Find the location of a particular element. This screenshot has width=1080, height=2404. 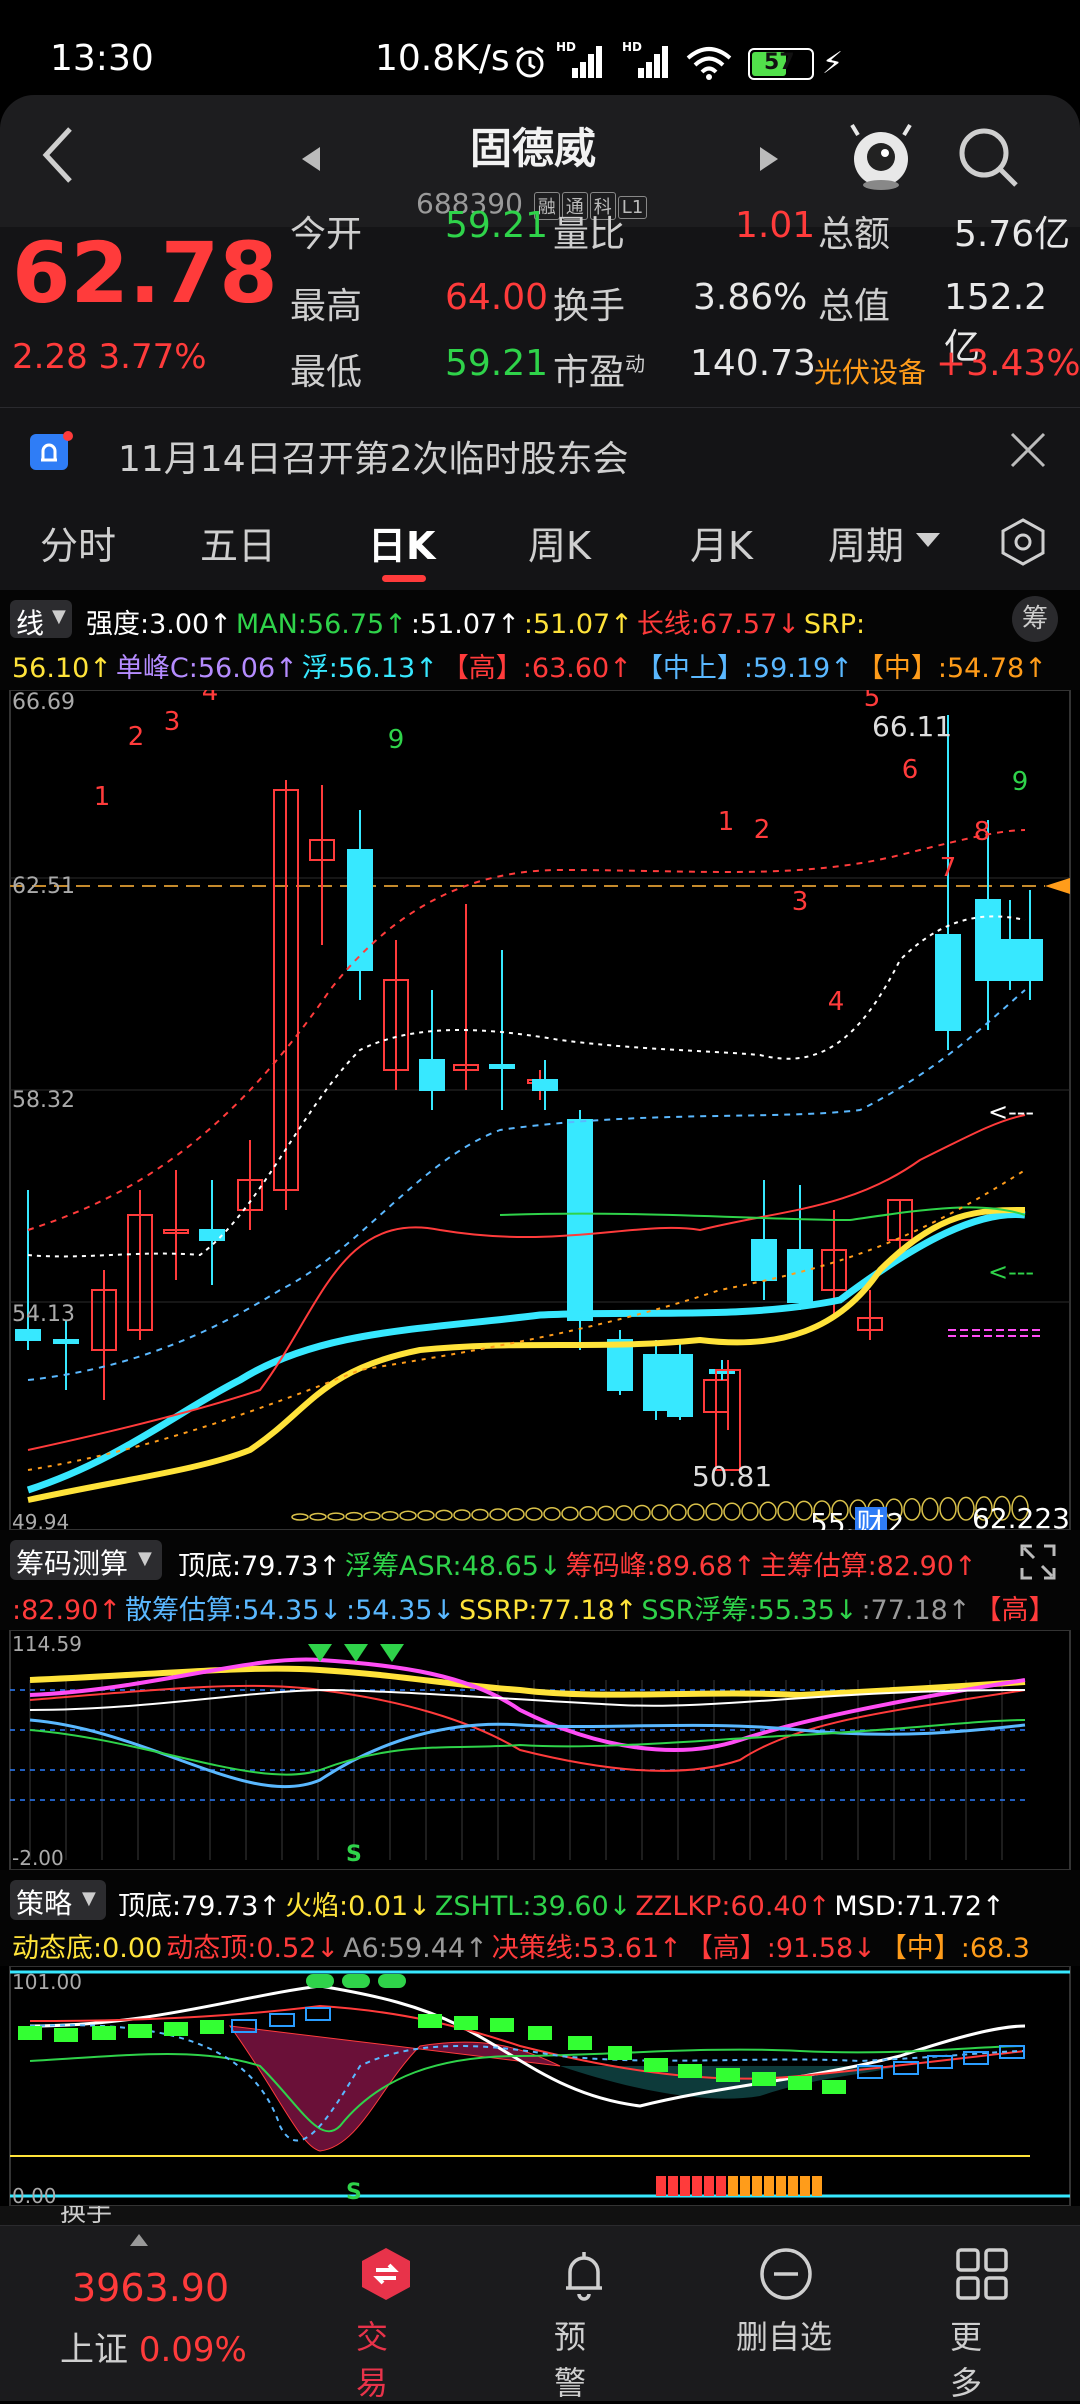

chip-distribution-button: 筹 is located at coordinates (1035, 619).